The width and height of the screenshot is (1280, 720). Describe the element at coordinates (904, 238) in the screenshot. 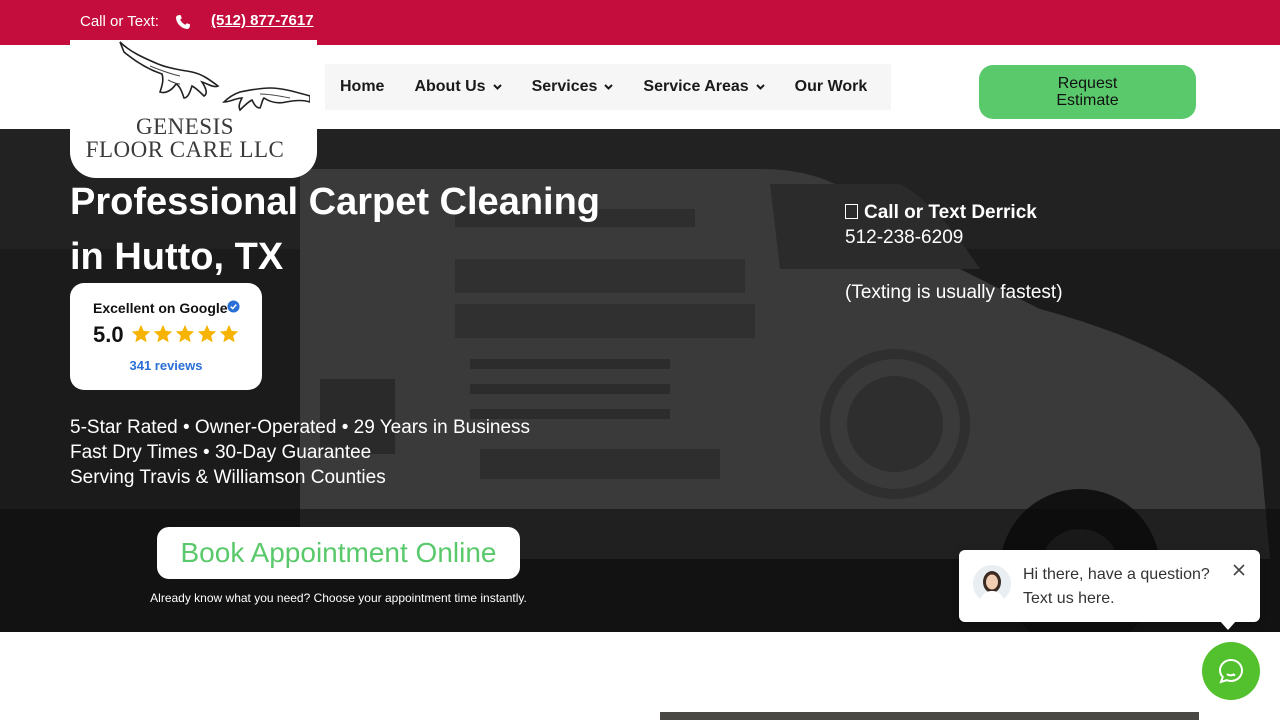

I see `derrick-phone-number: 512-238-6209` at that location.